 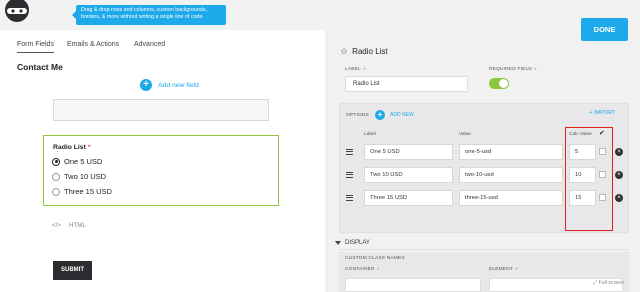 I want to click on divider, so click(x=484, y=249).